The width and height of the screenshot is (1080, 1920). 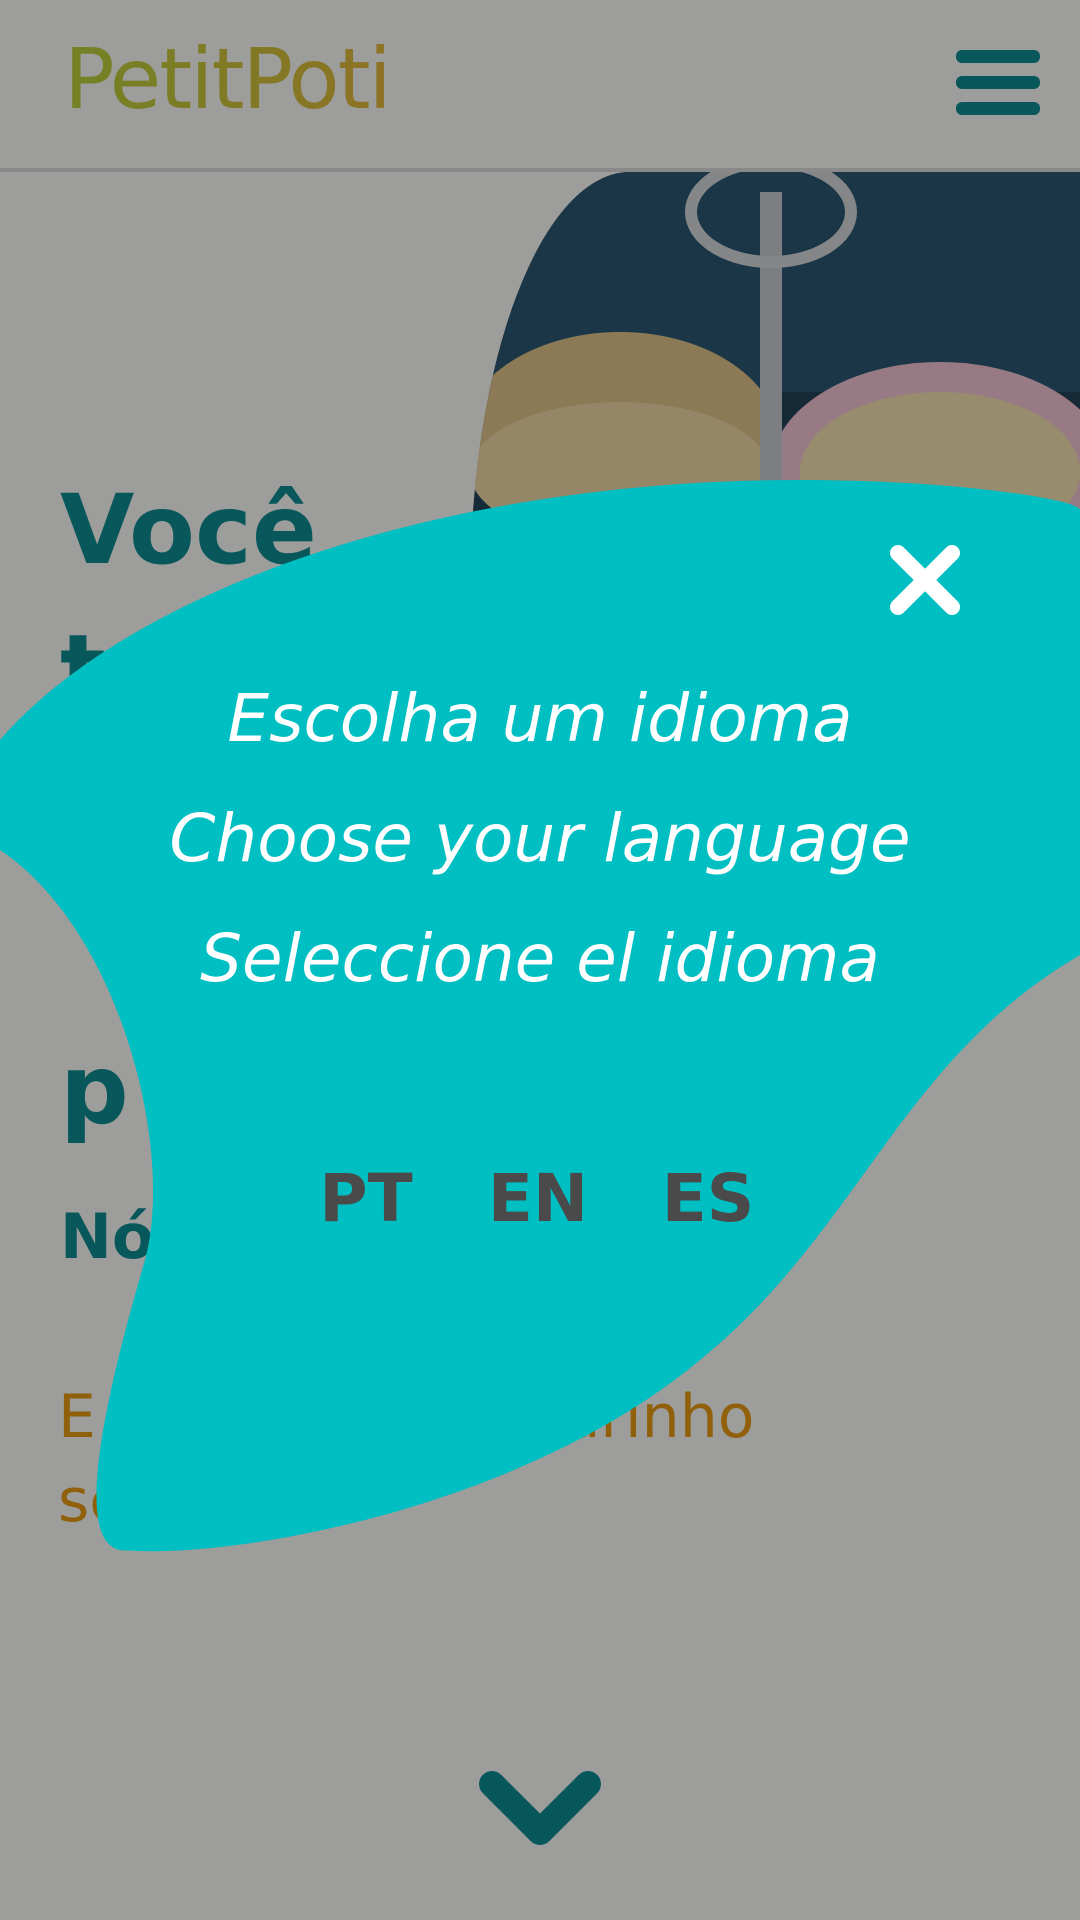 I want to click on modal-title-pt: Escolha um idioma, so click(x=540, y=718).